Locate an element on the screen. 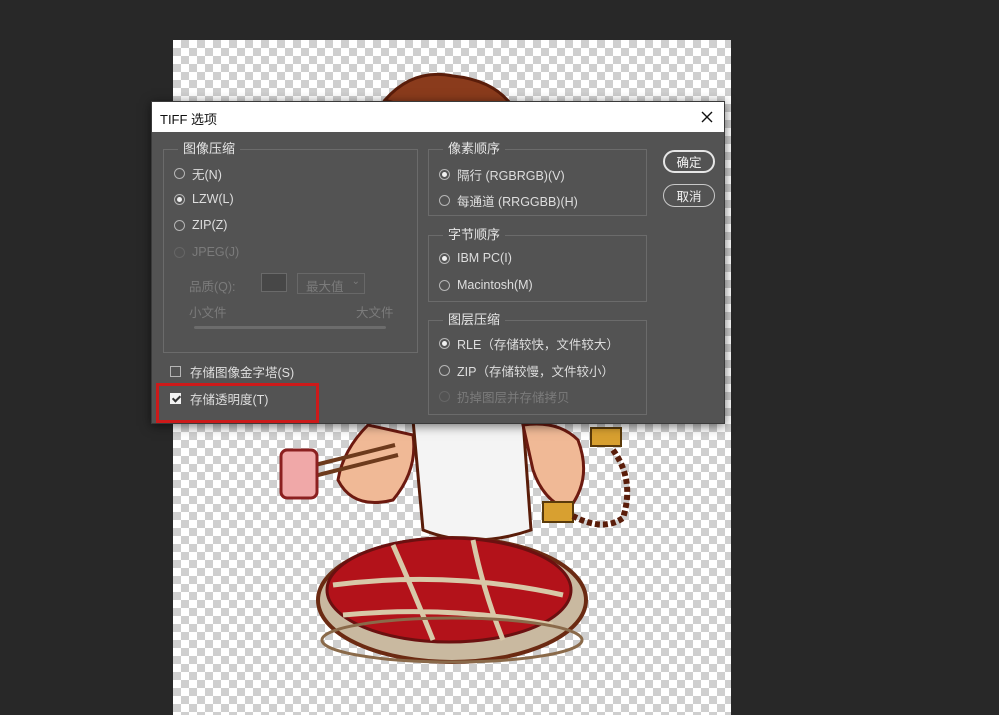  byte-order-legend: 字节顺序 is located at coordinates (474, 235).